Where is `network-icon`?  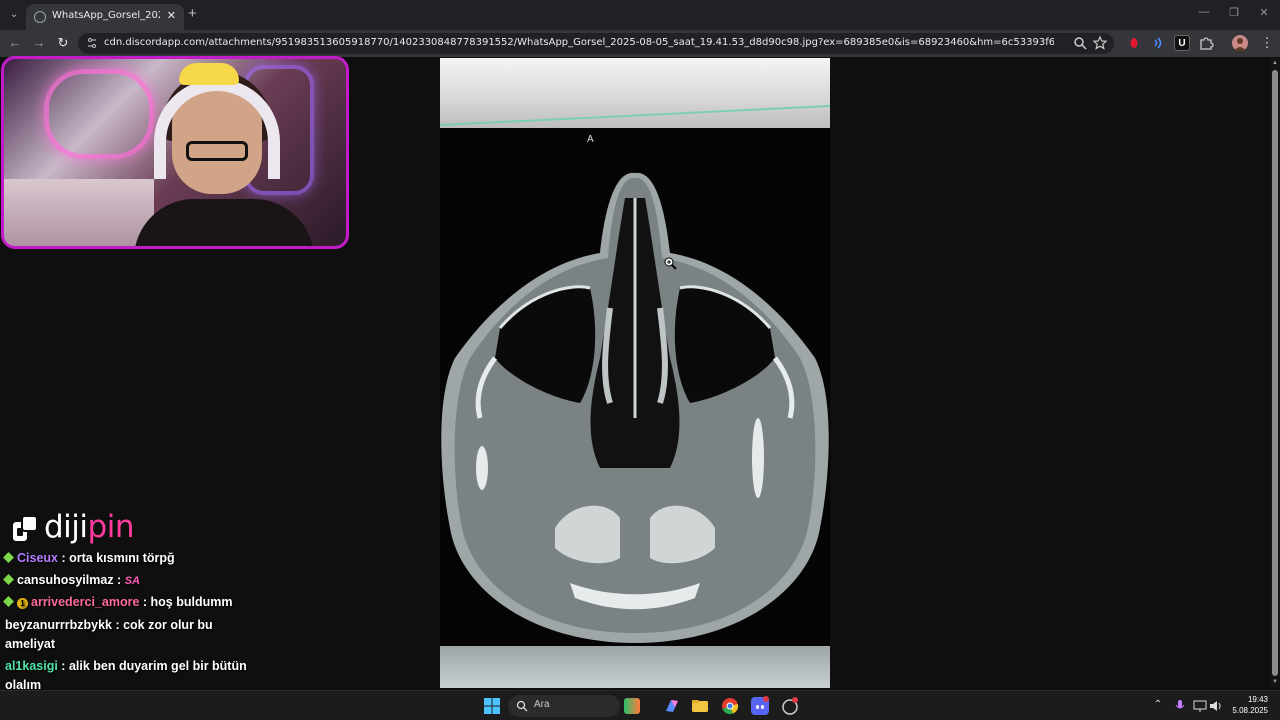 network-icon is located at coordinates (1200, 706).